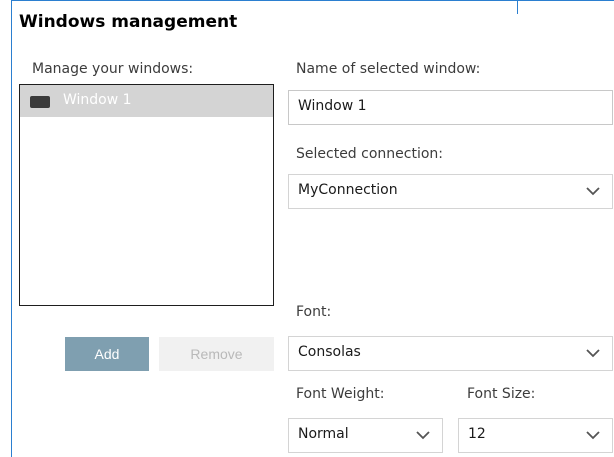  Describe the element at coordinates (450, 107) in the screenshot. I see `window-name-input: Window 1` at that location.